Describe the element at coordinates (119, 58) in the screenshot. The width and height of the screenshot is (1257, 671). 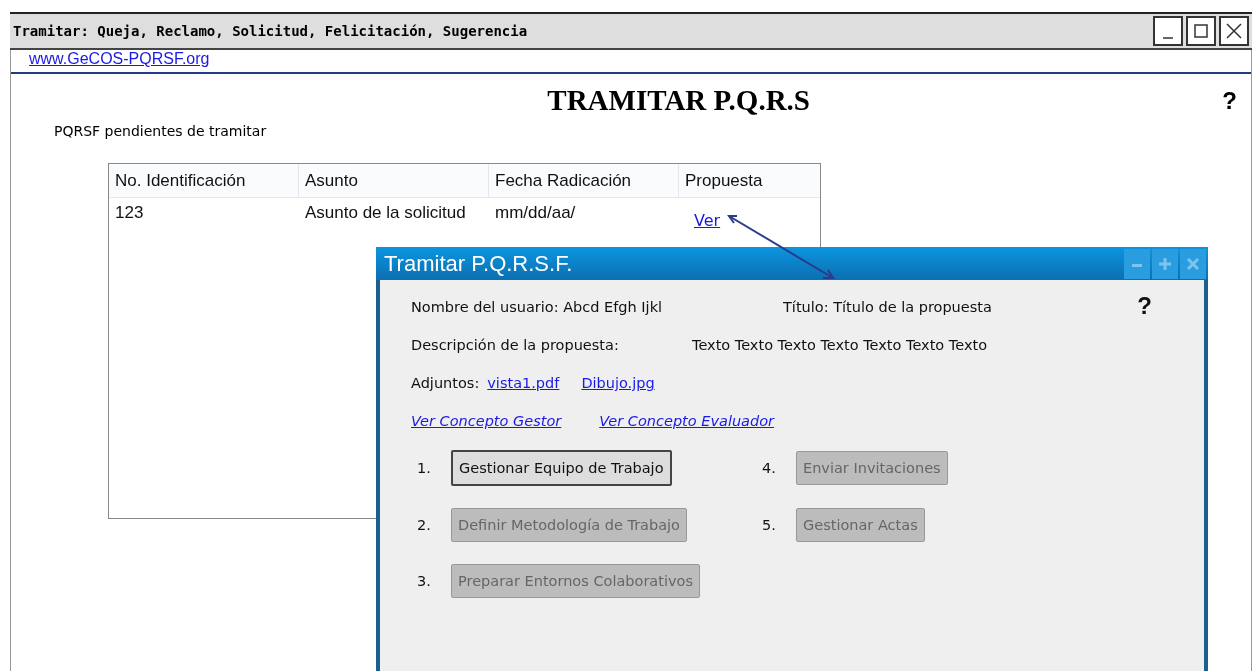
I see `site-link: www.GeCOS-PQRSF.org` at that location.